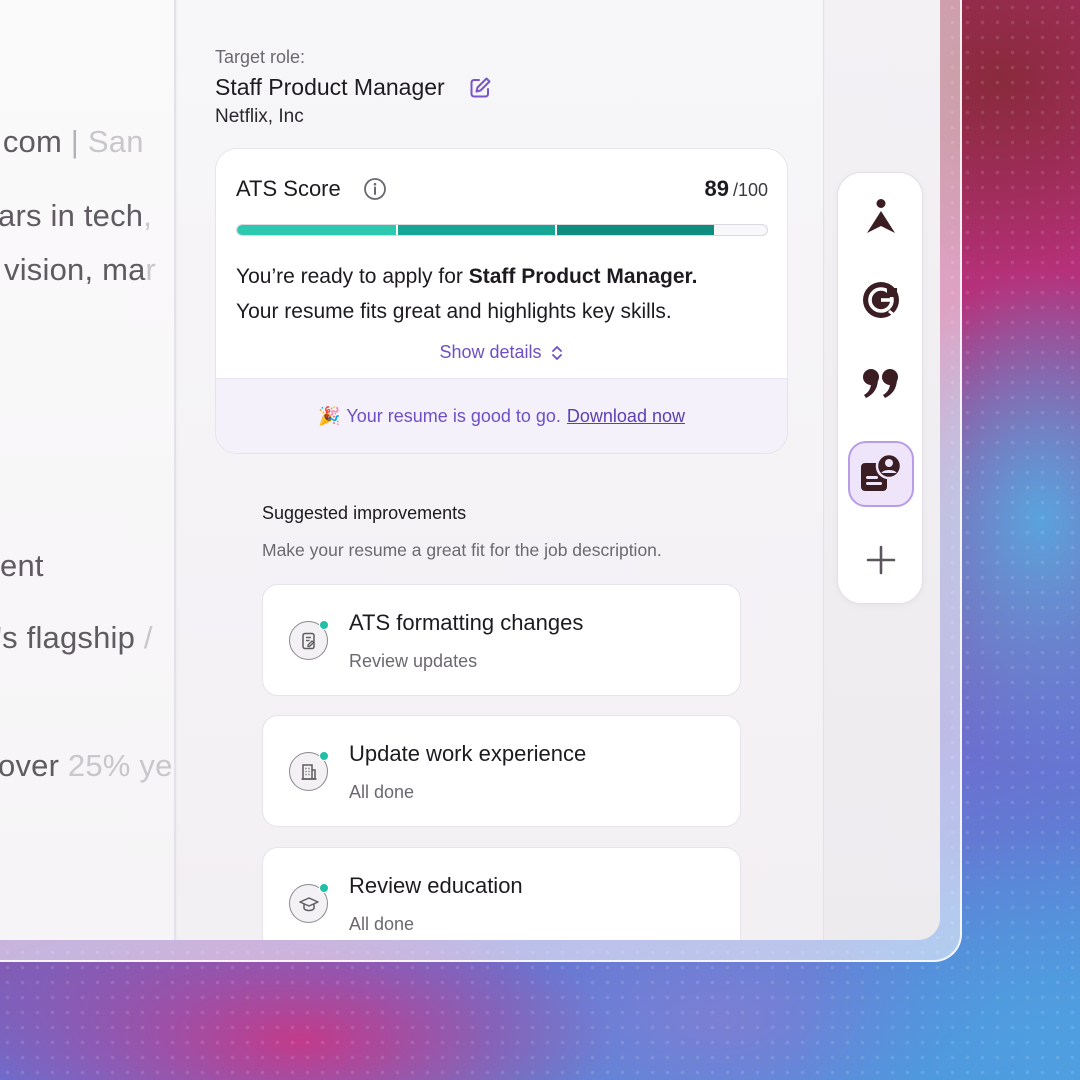 The image size is (1080, 1080). Describe the element at coordinates (480, 88) in the screenshot. I see `edit-icon` at that location.